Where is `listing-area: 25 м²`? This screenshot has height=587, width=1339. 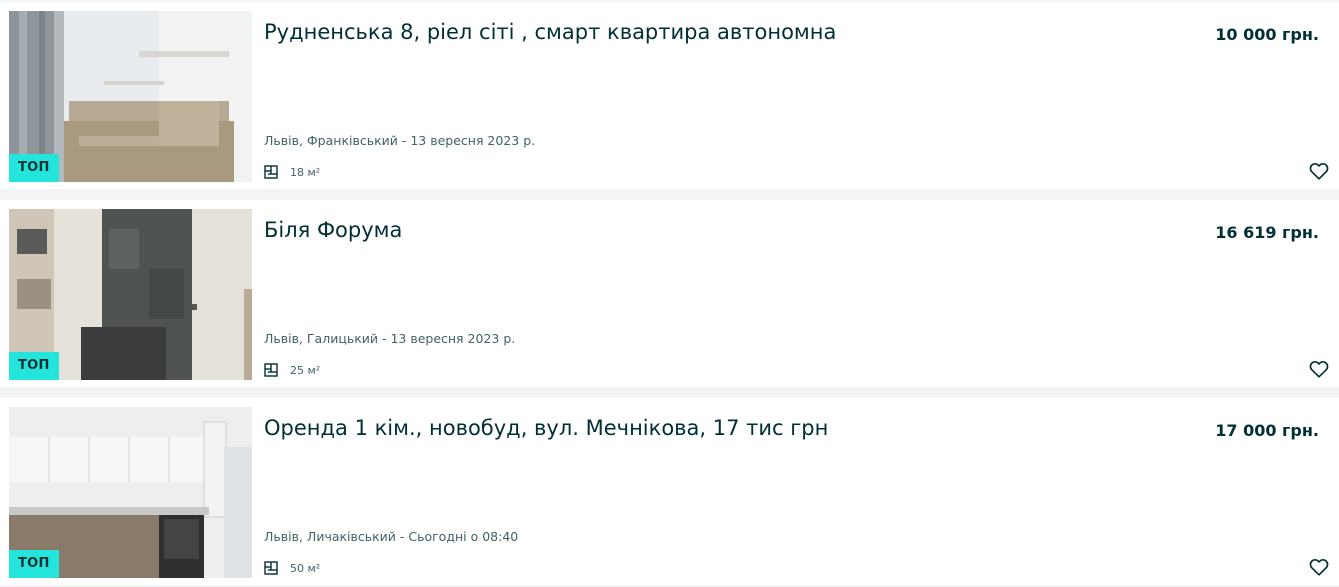 listing-area: 25 м² is located at coordinates (292, 370).